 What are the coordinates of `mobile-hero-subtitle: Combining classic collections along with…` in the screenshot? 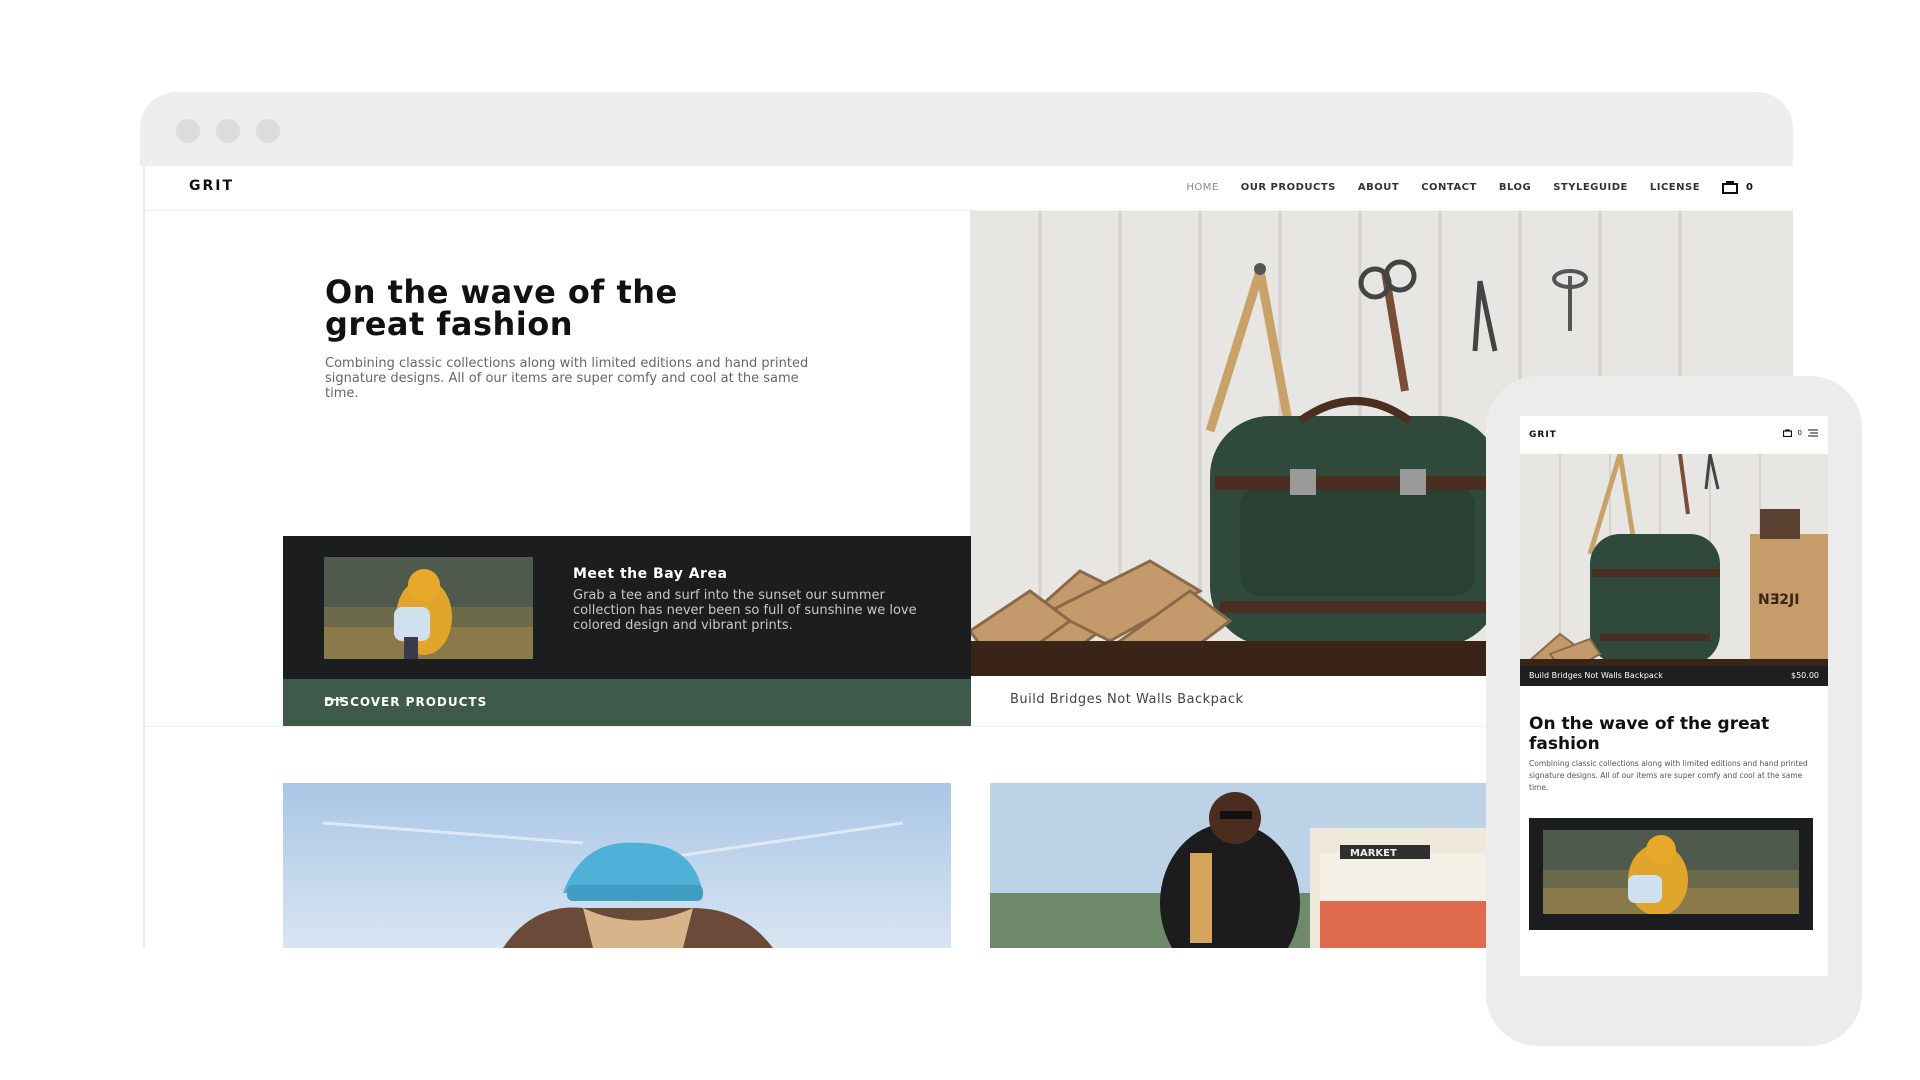 It's located at (1668, 775).